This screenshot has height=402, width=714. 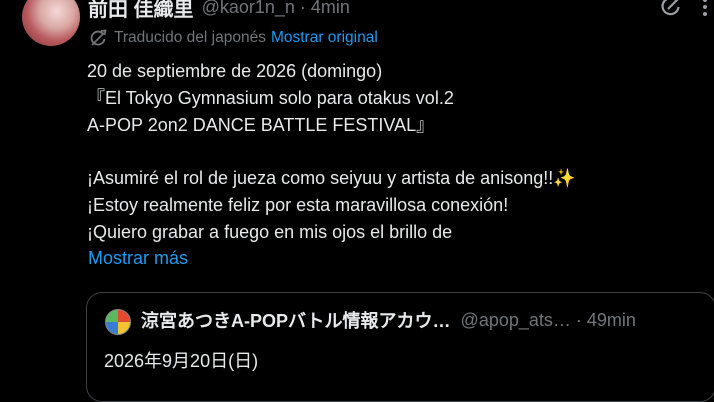 I want to click on grok-icon, so click(x=671, y=9).